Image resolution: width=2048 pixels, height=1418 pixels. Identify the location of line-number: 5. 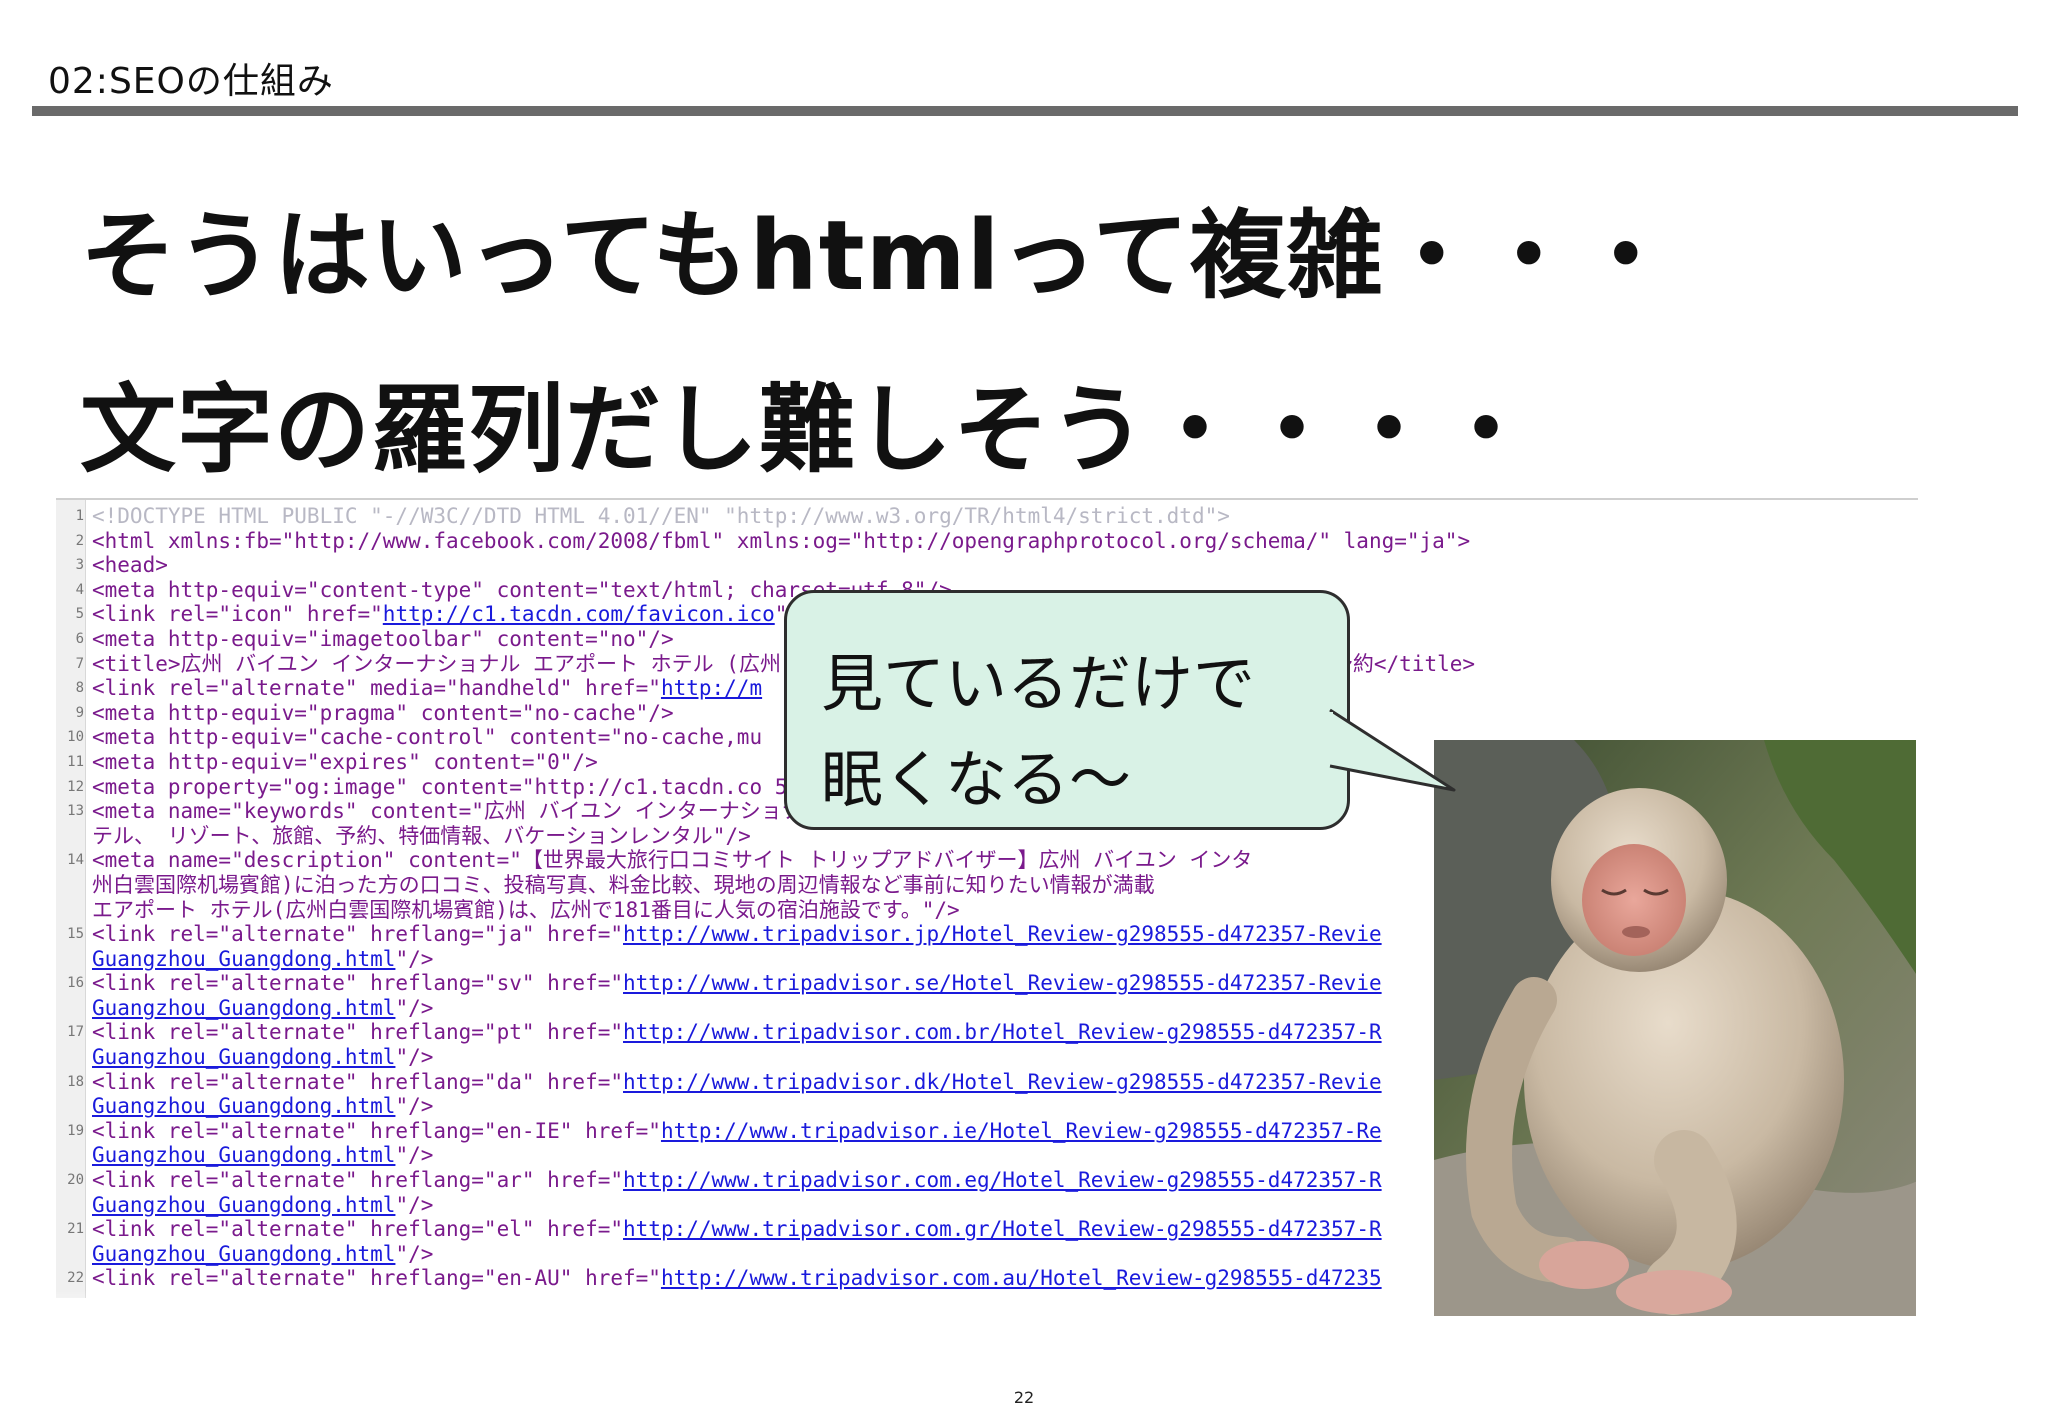
(79, 614).